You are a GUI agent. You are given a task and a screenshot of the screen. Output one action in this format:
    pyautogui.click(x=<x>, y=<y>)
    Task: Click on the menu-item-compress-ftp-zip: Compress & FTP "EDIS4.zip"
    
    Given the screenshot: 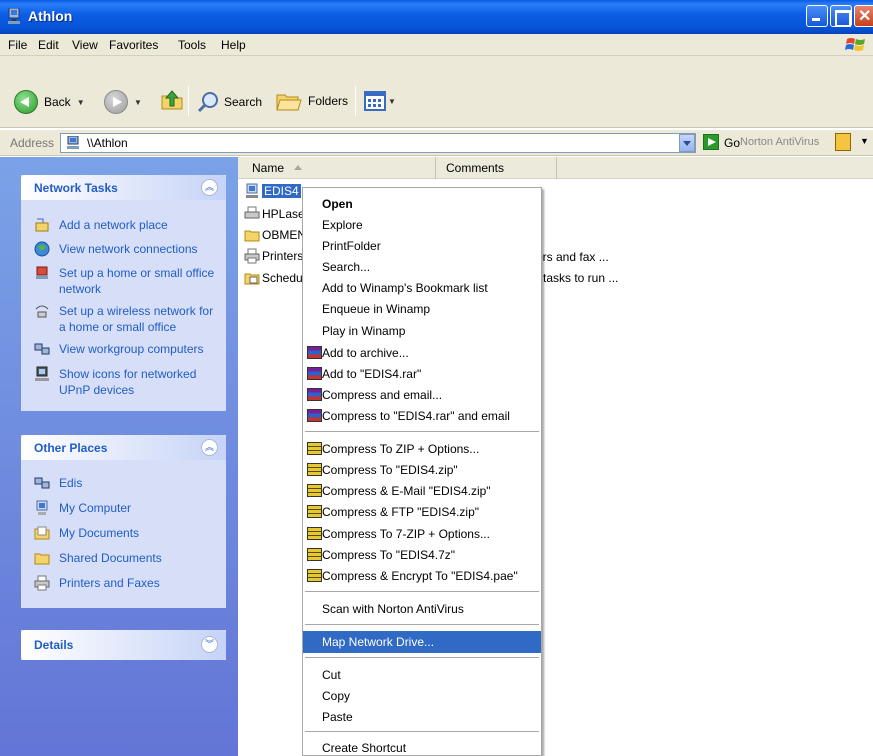 What is the action you would take?
    pyautogui.click(x=422, y=512)
    